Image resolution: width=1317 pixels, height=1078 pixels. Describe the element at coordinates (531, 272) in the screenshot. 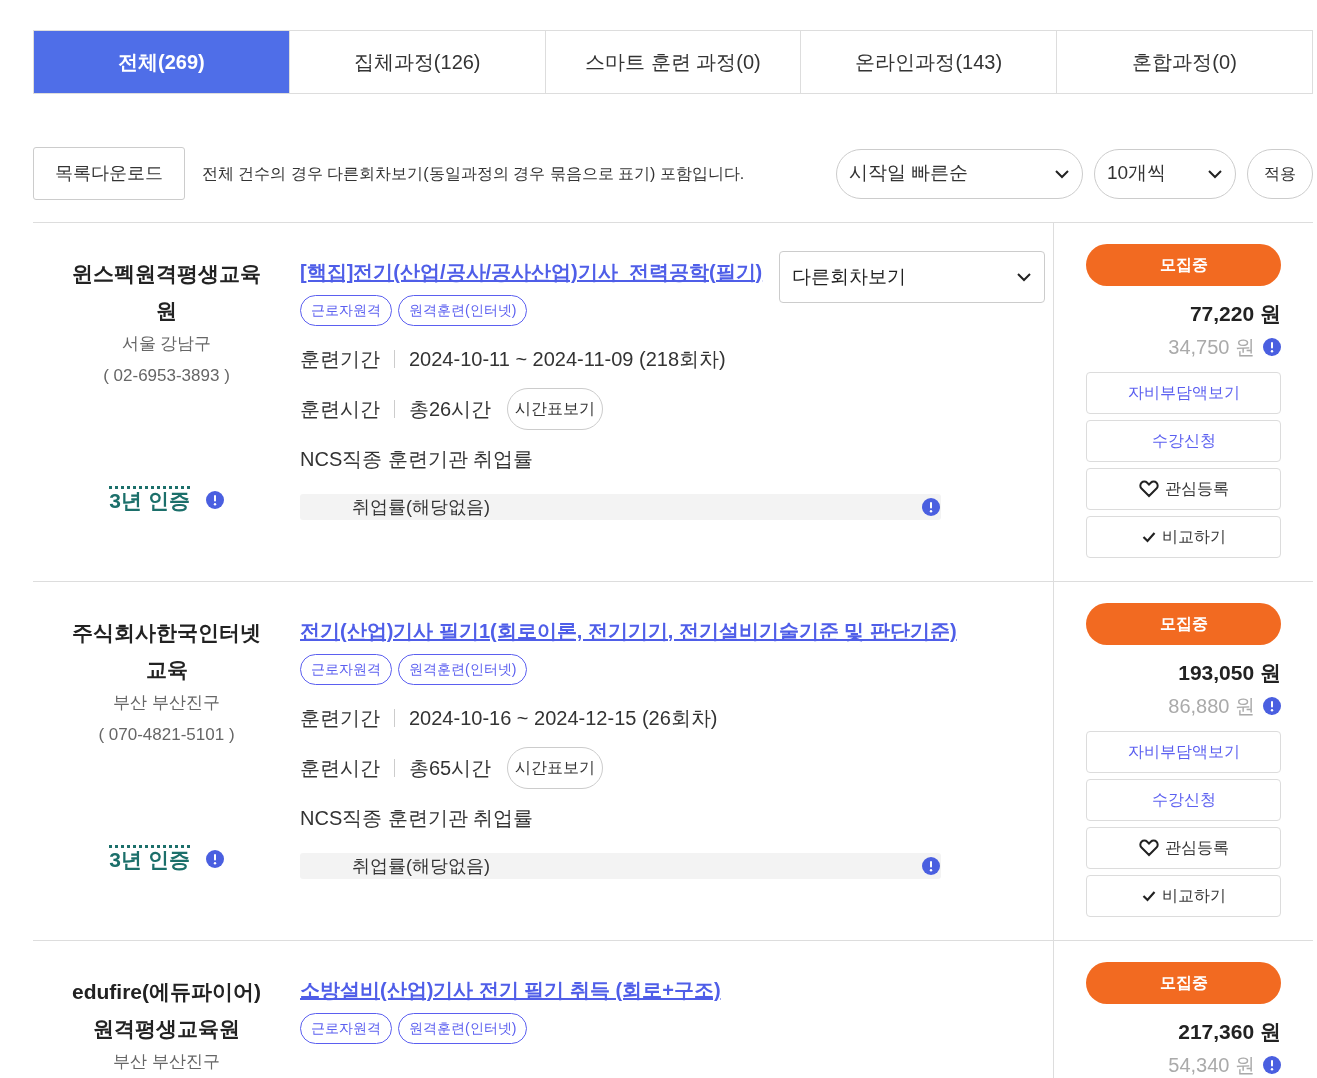

I see `course-title-link: [핵집]전기(산업/공사/공사산업)기사_전력공학(필기)` at that location.